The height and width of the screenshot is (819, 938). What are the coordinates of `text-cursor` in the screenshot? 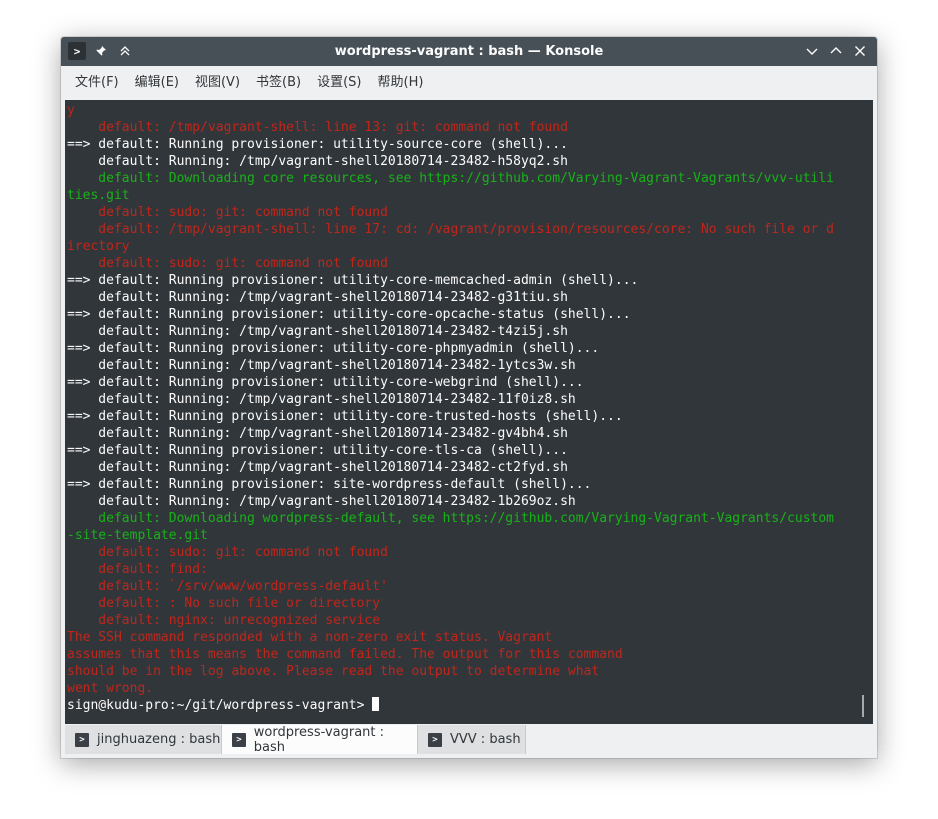 It's located at (376, 704).